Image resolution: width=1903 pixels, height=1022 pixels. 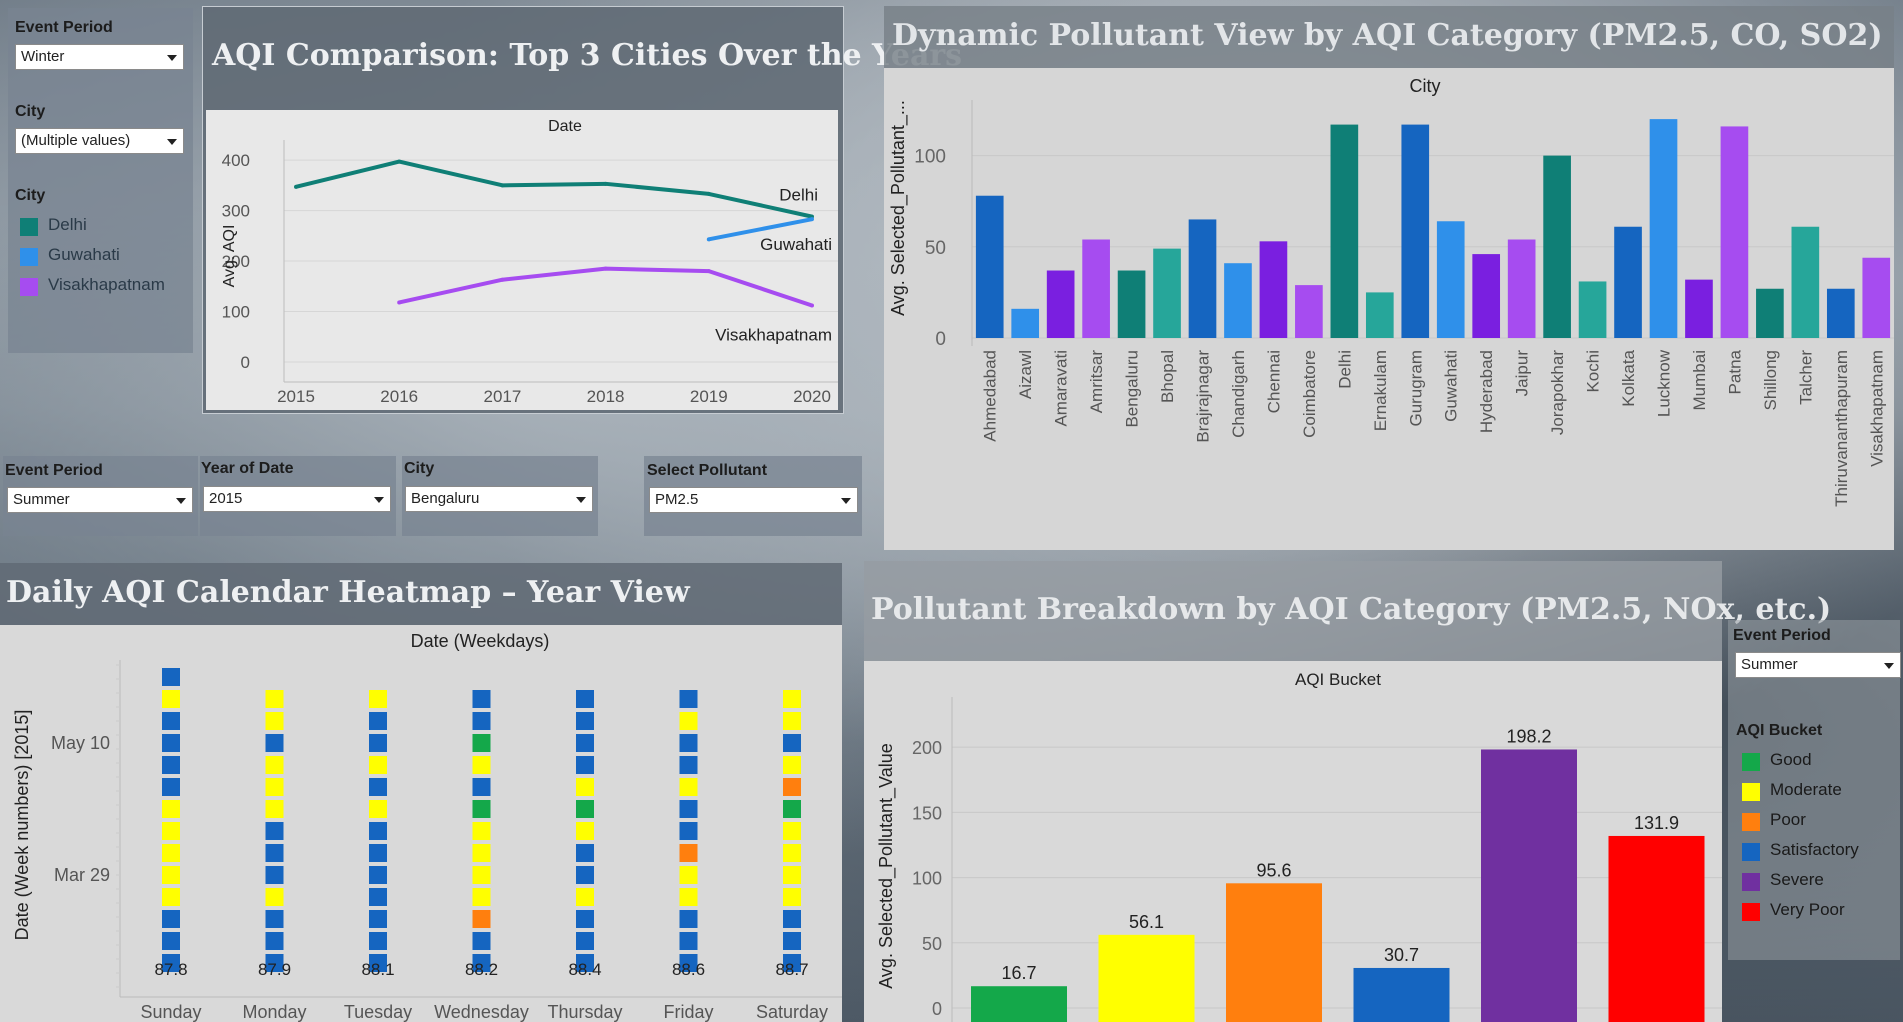 I want to click on heatmap-x-tick: Friday, so click(x=688, y=1012).